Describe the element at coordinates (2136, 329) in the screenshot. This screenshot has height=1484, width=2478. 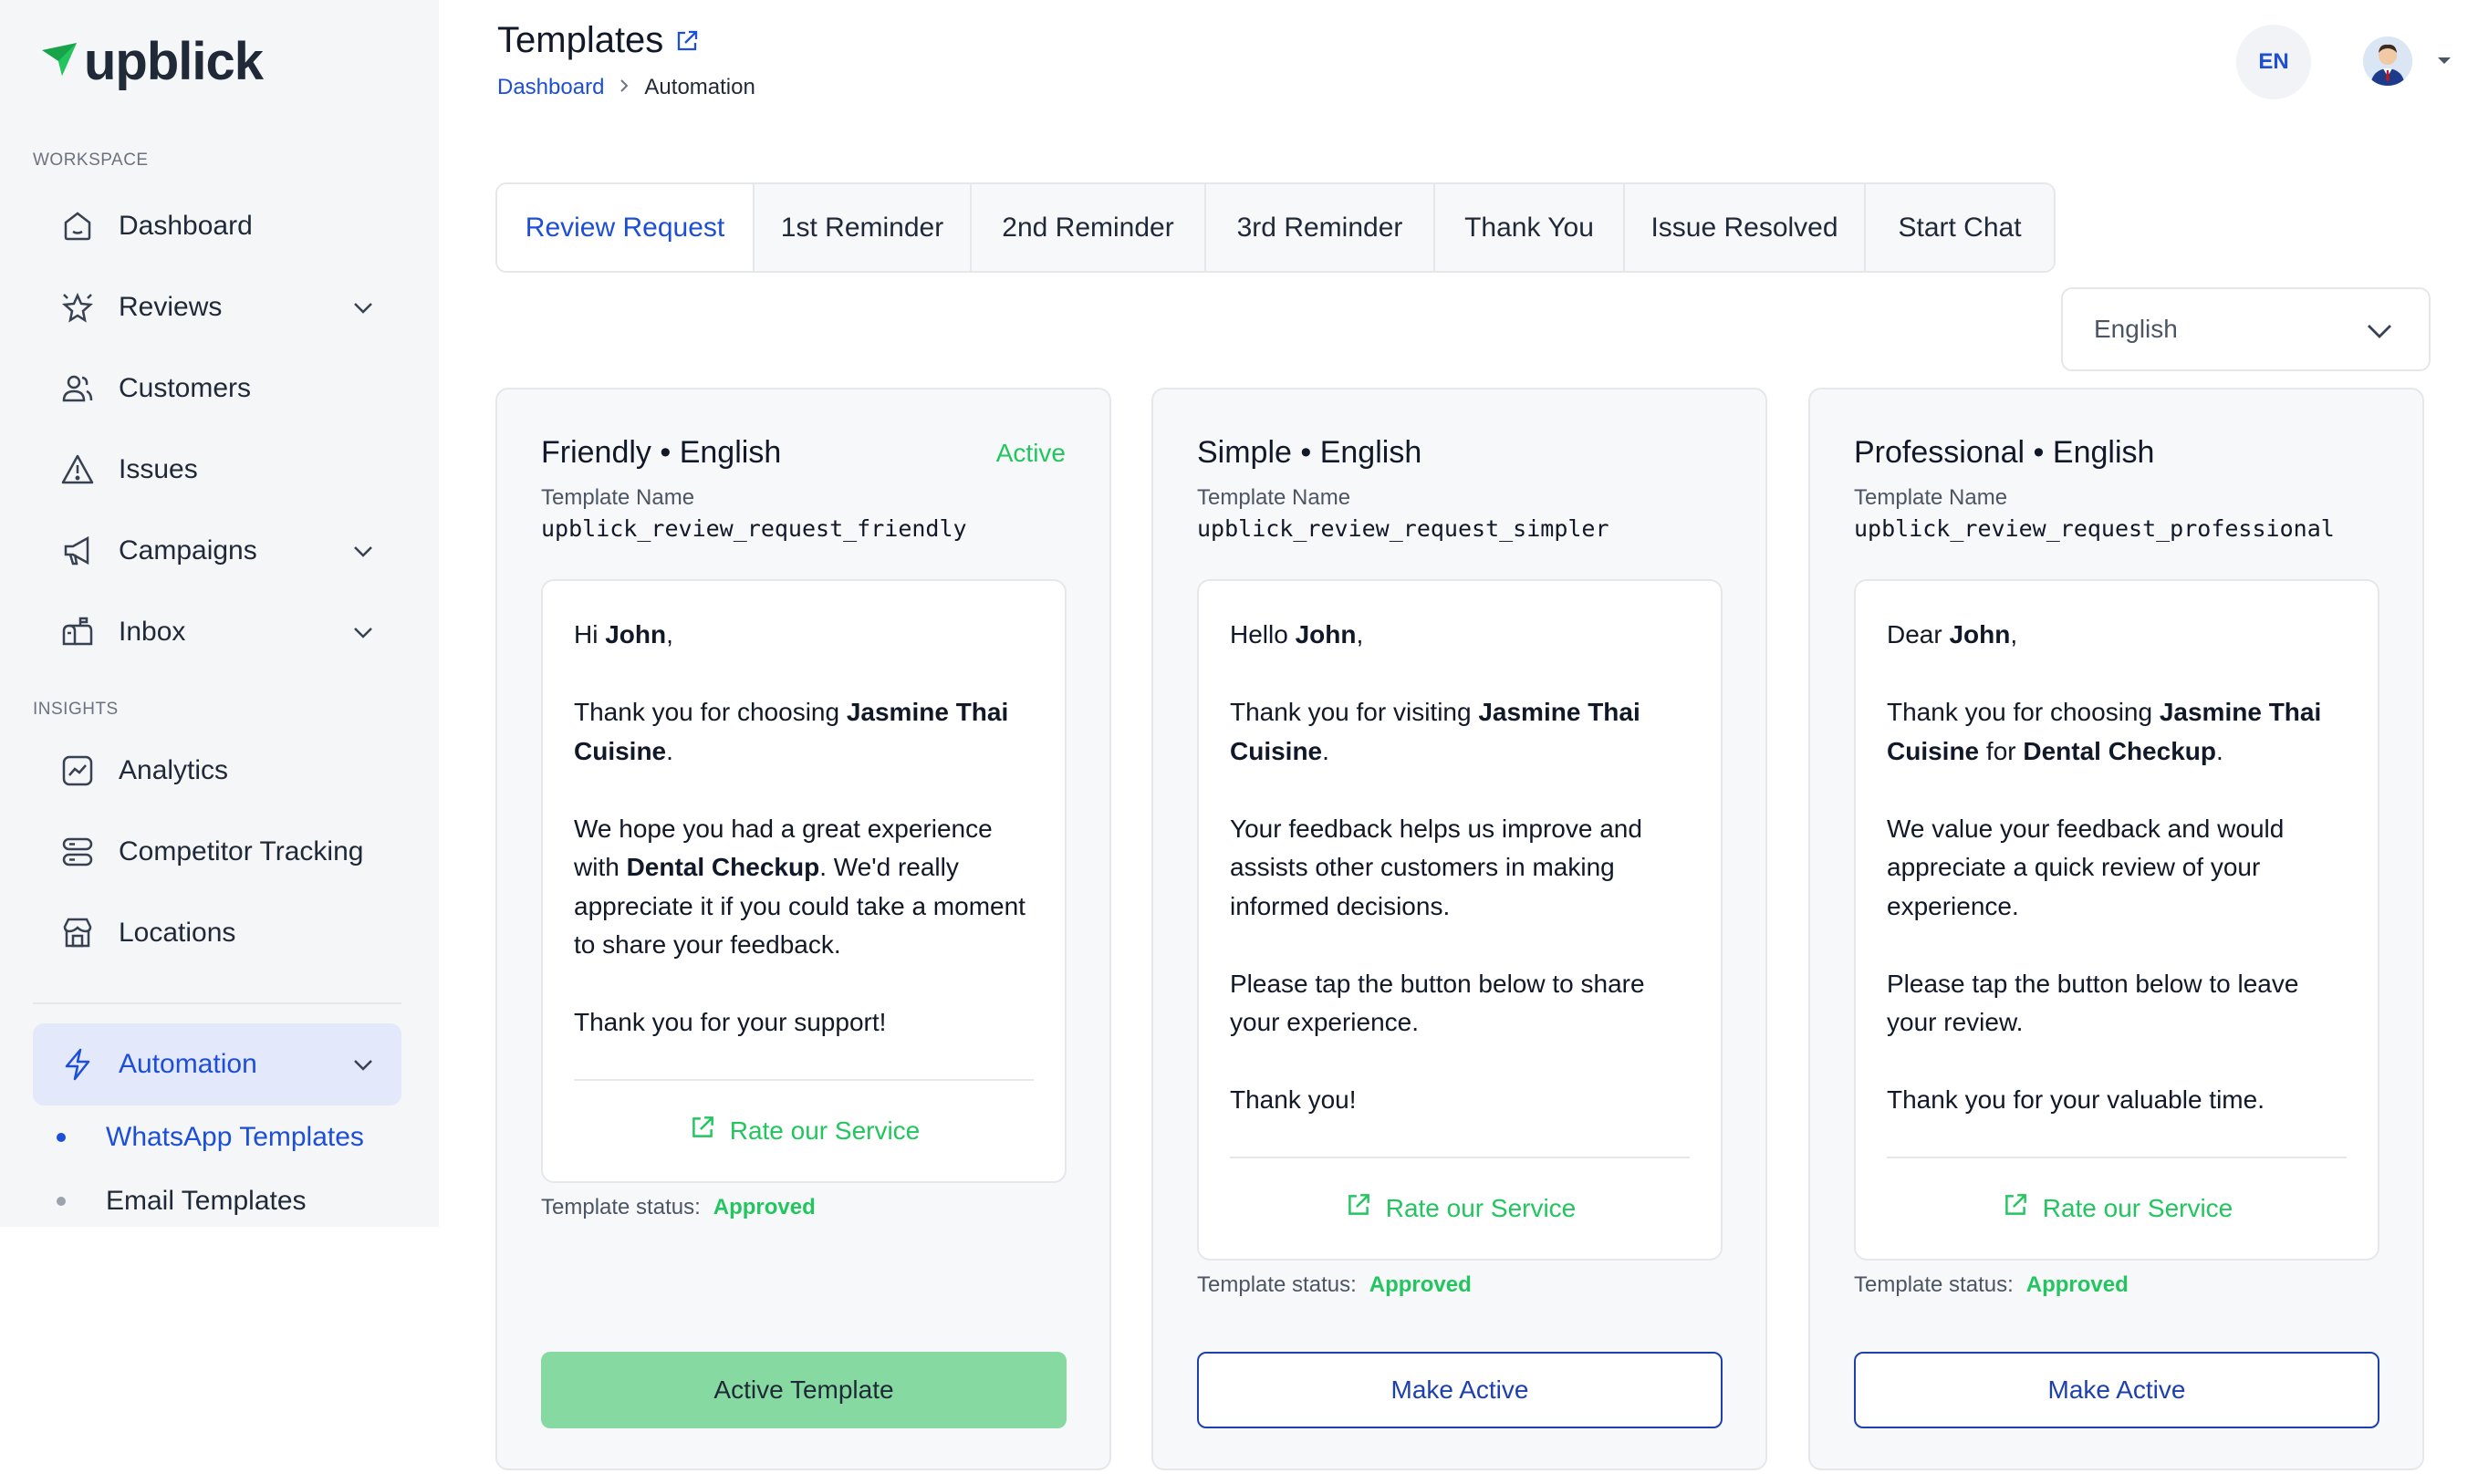
I see `language-select-value: English` at that location.